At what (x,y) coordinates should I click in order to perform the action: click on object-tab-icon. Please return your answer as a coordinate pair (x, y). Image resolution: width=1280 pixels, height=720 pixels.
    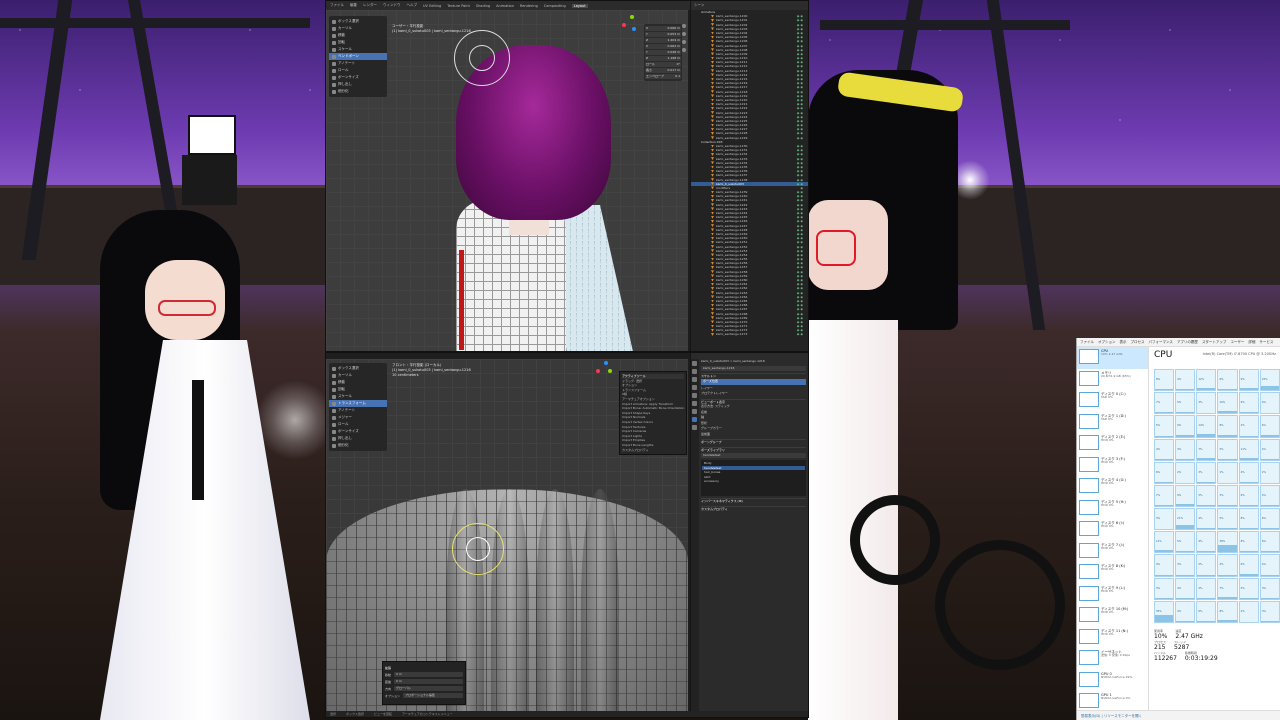
    Looking at the image, I should click on (694, 403).